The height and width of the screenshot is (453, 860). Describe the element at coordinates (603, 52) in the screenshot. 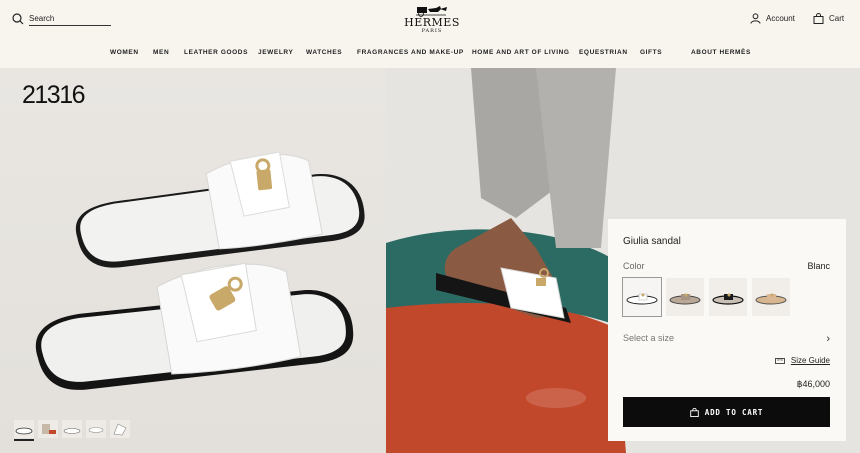

I see `nav-item-equestrian: EQUESTRIAN` at that location.